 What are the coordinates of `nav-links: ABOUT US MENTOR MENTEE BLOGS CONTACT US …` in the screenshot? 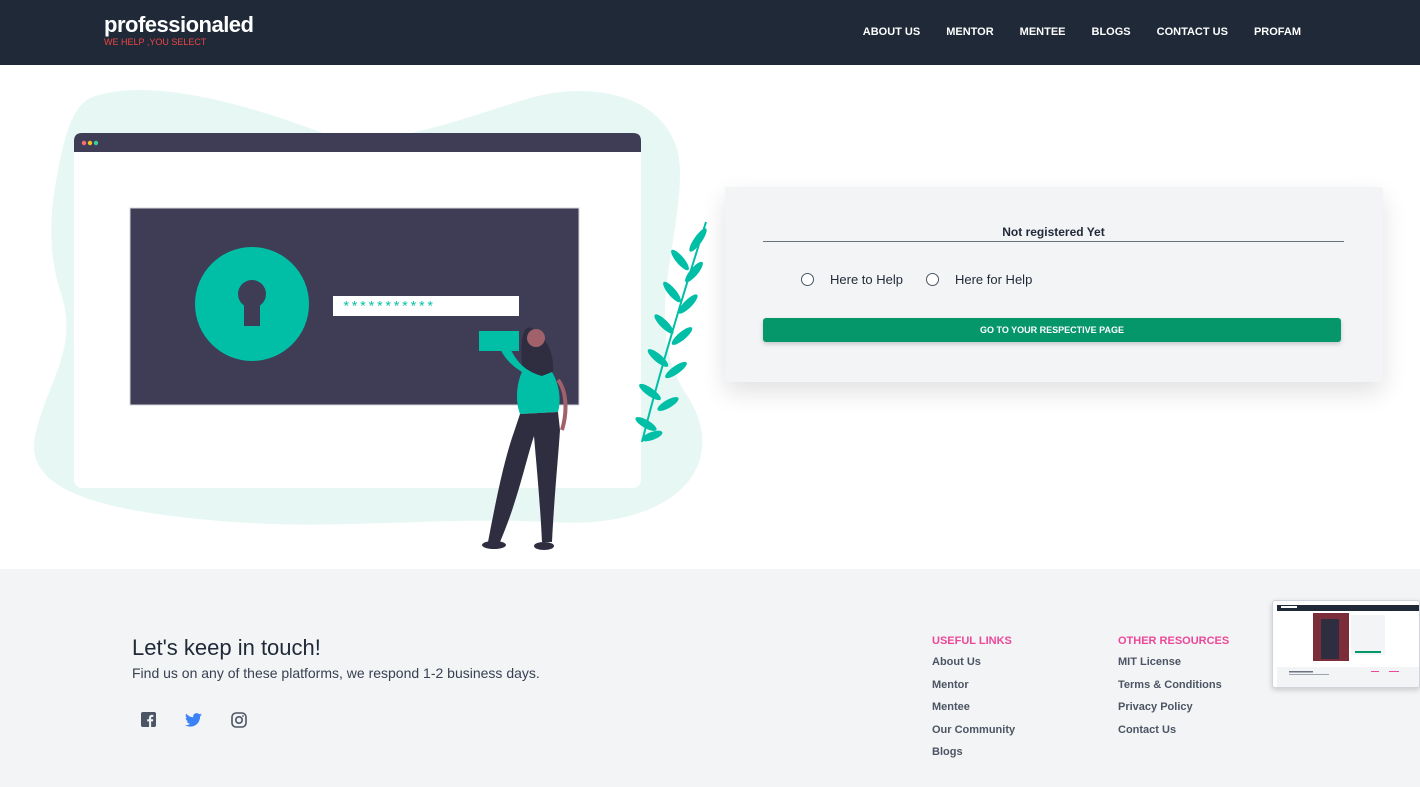 It's located at (1082, 32).